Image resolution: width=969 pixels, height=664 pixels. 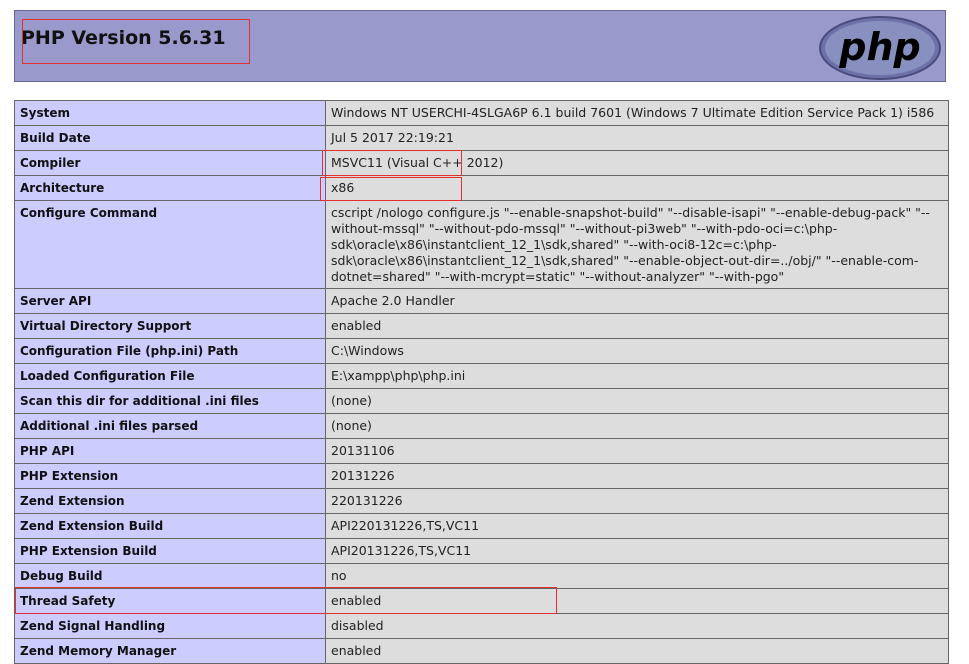 I want to click on php-logo-text: php, so click(x=879, y=47).